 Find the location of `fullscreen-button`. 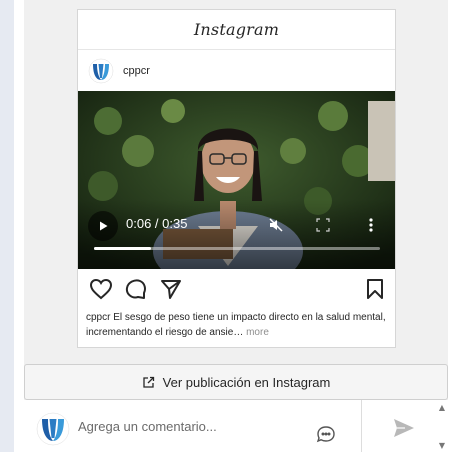

fullscreen-button is located at coordinates (323, 225).